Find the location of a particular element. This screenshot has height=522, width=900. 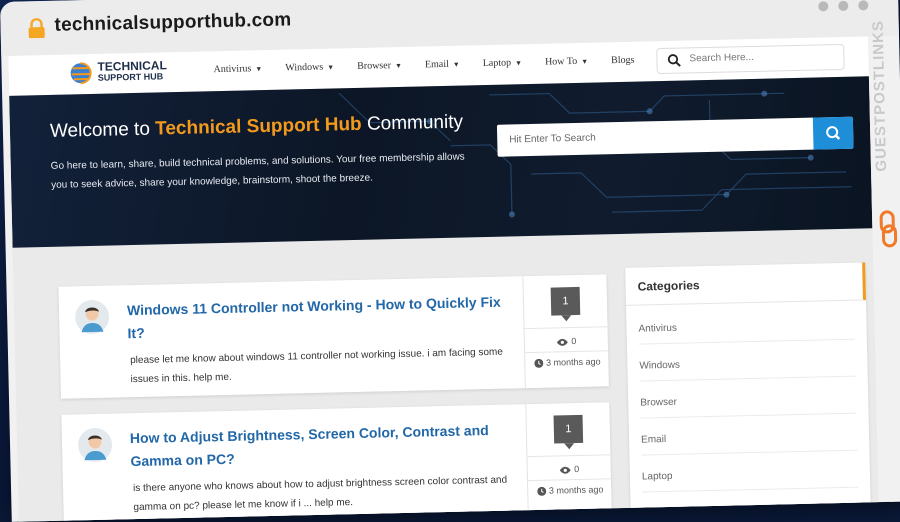

nav-browser: Browser ▼ is located at coordinates (379, 66).